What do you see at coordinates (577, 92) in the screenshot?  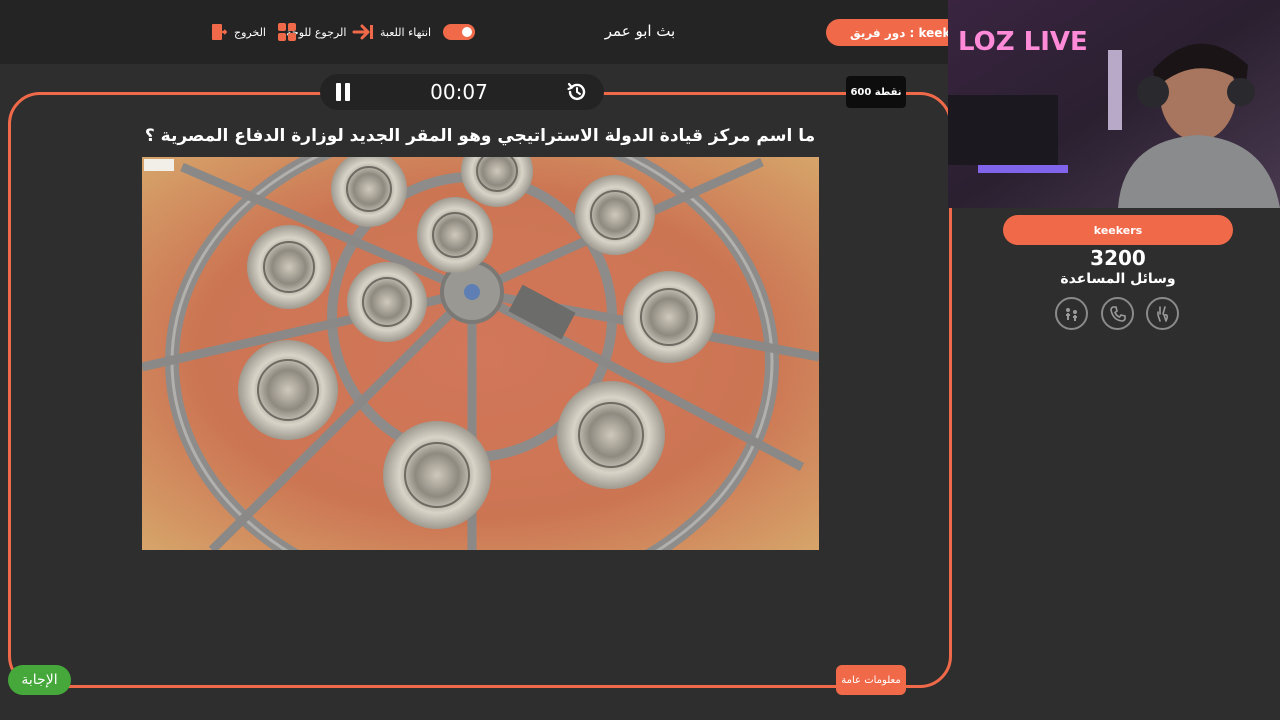 I see `restart-timer-icon` at bounding box center [577, 92].